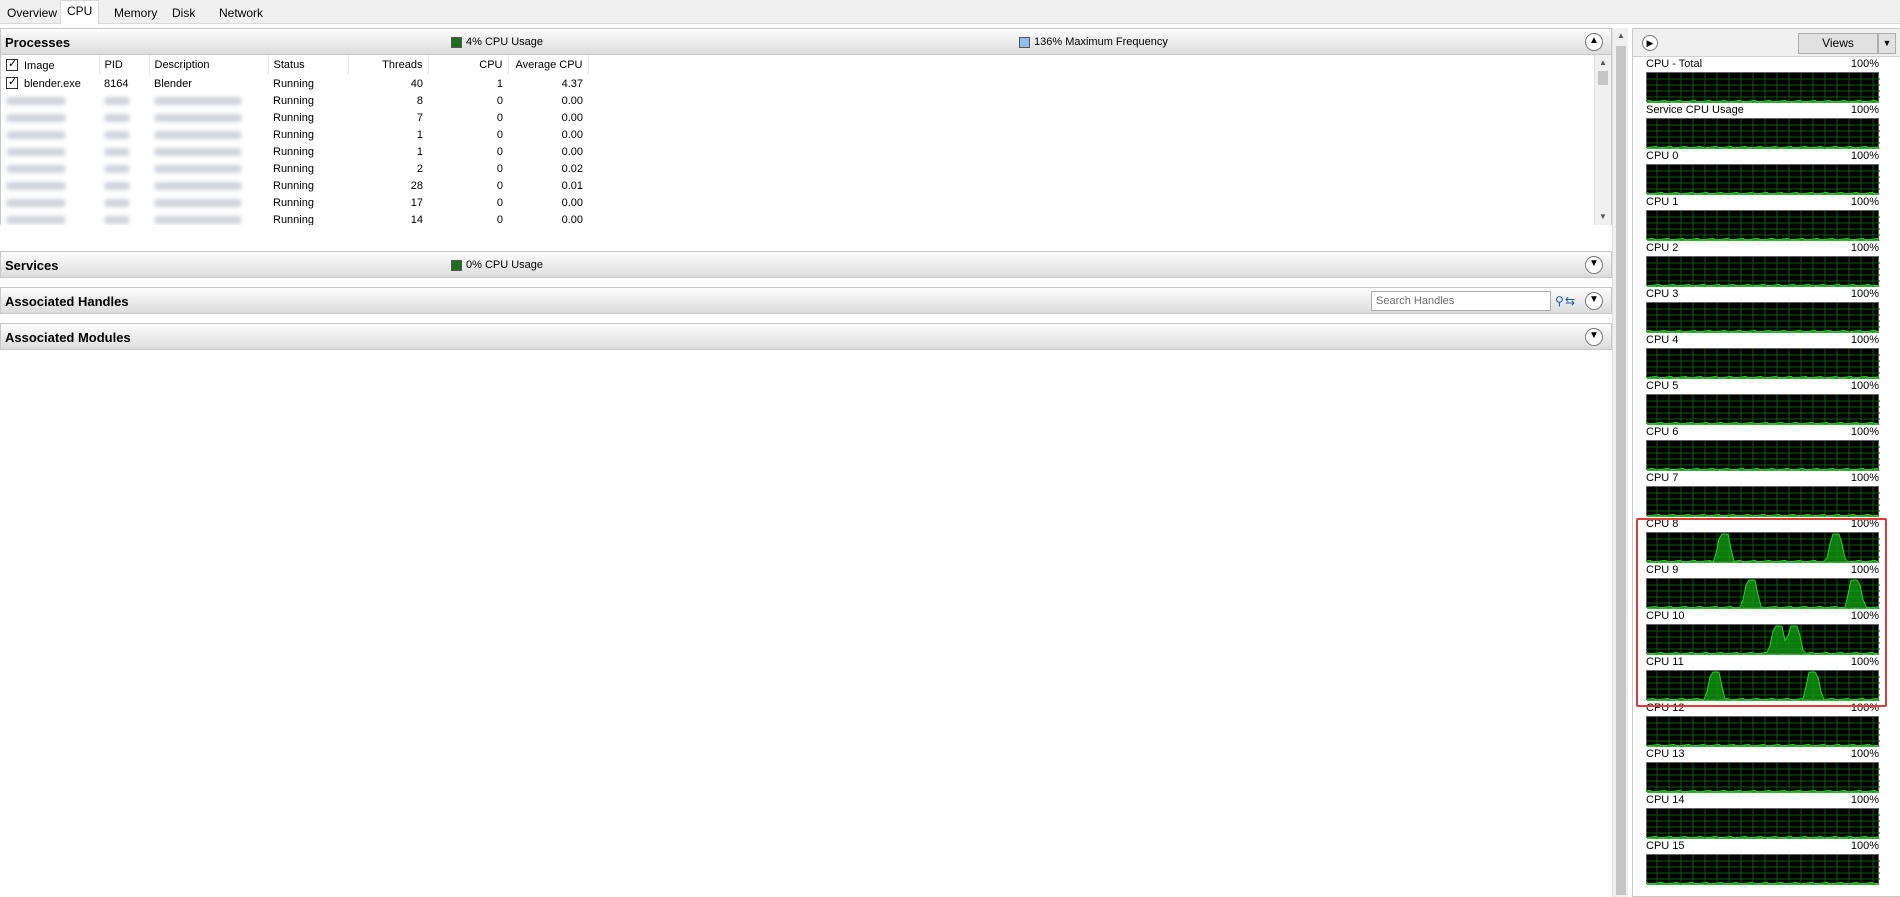  I want to click on chevron-right-icon: ▶, so click(1650, 43).